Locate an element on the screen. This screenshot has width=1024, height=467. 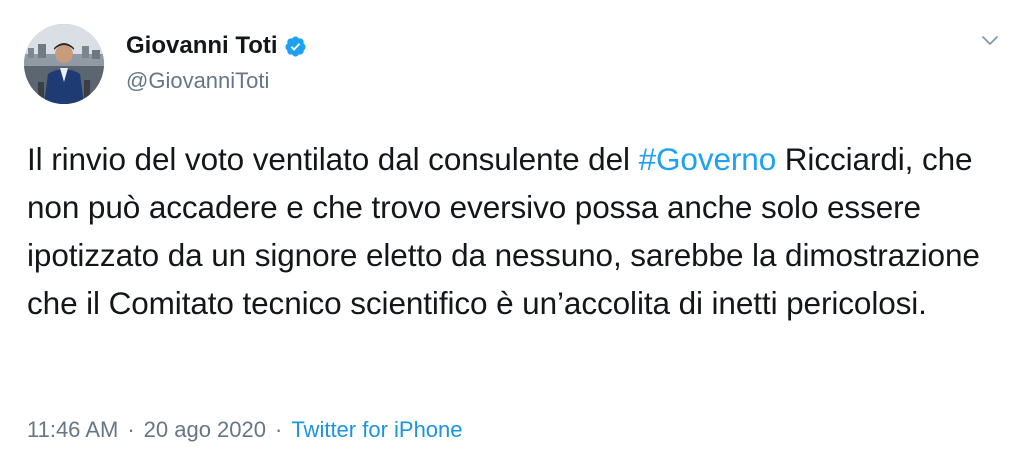
avatar-image is located at coordinates (64, 64).